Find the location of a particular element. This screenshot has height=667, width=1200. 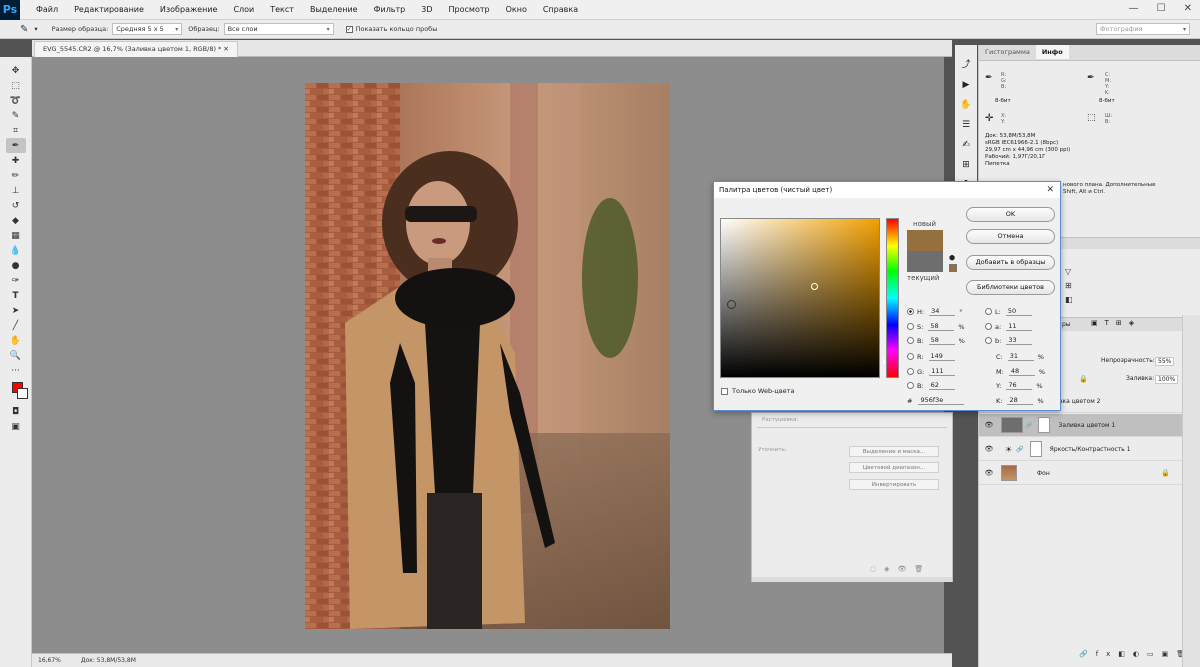

red-value: 149 is located at coordinates (941, 356).